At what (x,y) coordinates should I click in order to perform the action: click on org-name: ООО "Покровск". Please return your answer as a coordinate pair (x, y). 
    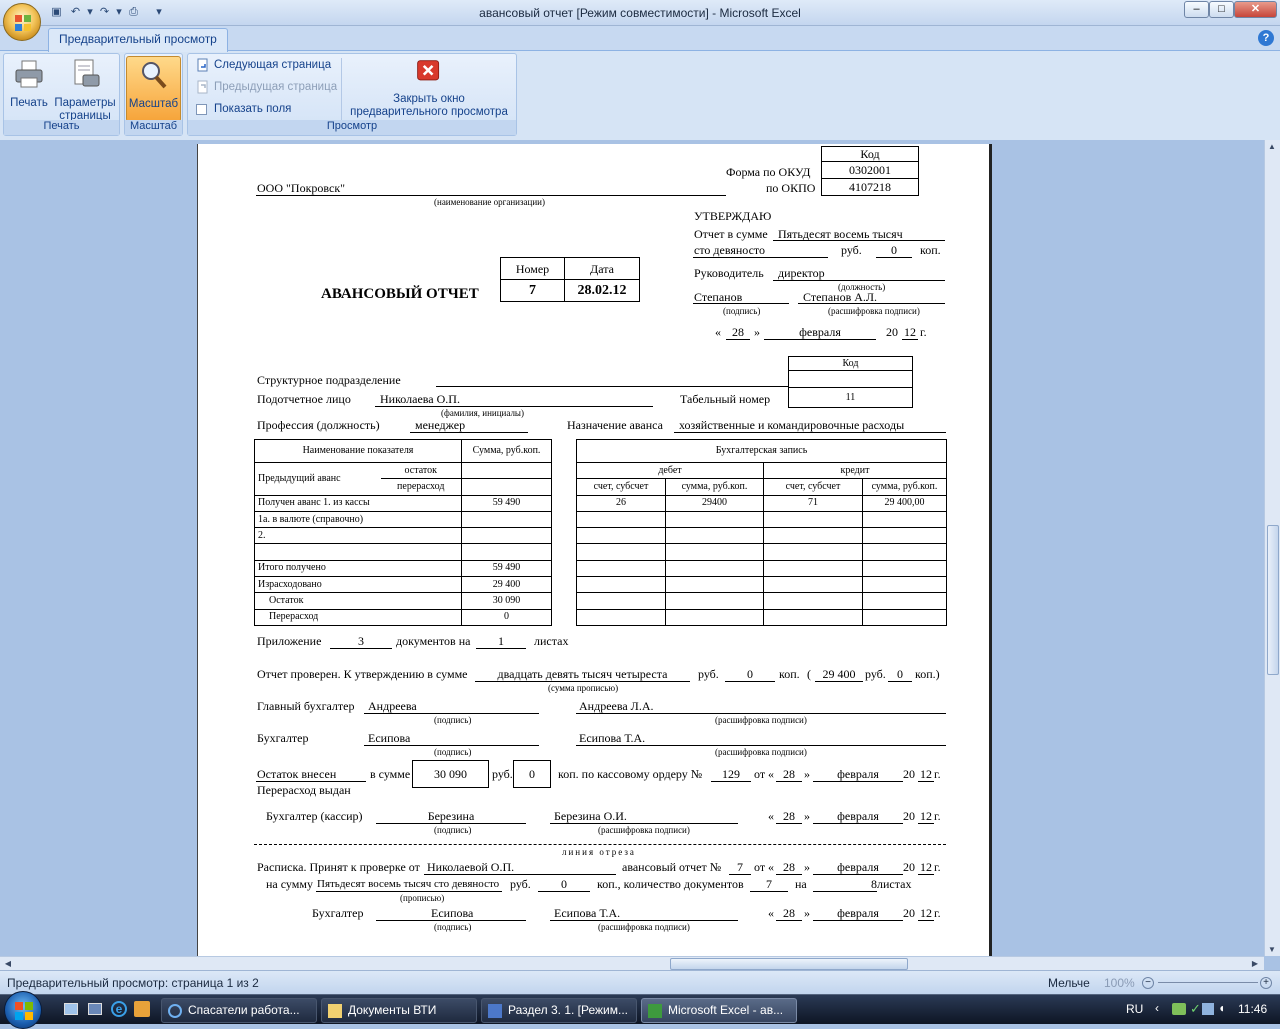
    Looking at the image, I should click on (301, 188).